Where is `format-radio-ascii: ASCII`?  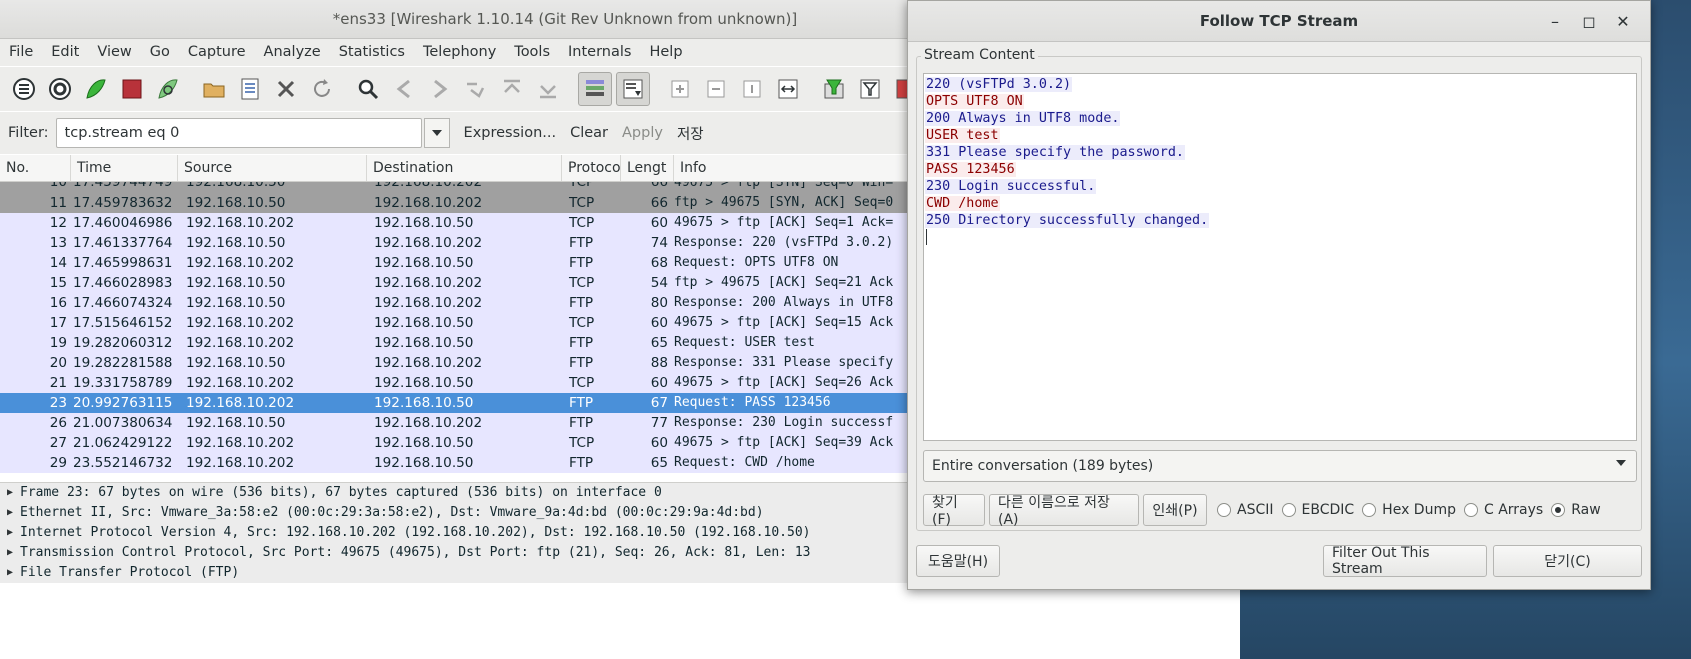
format-radio-ascii: ASCII is located at coordinates (1245, 510).